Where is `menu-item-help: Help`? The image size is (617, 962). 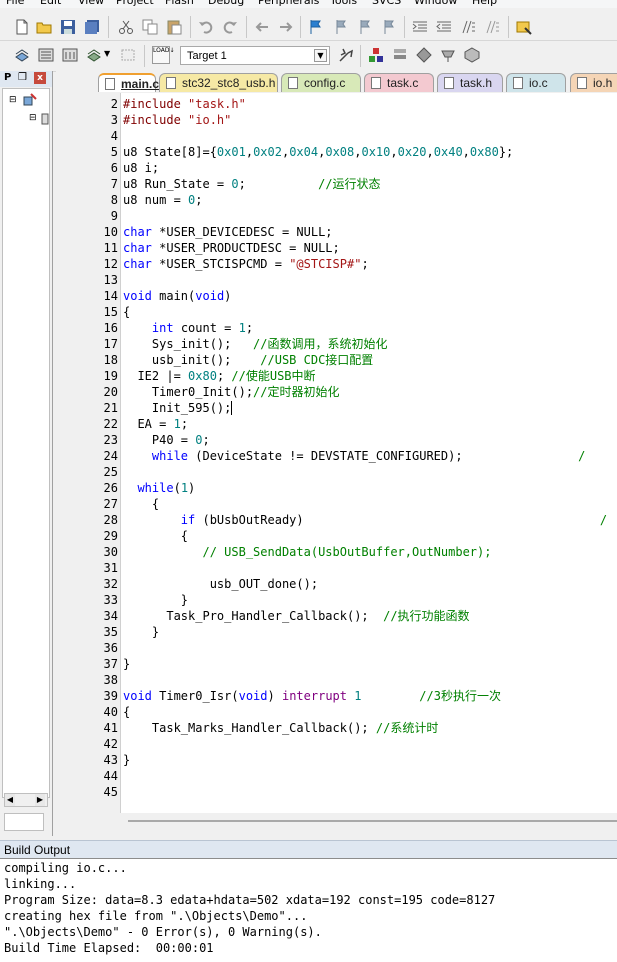
menu-item-help: Help is located at coordinates (484, 3).